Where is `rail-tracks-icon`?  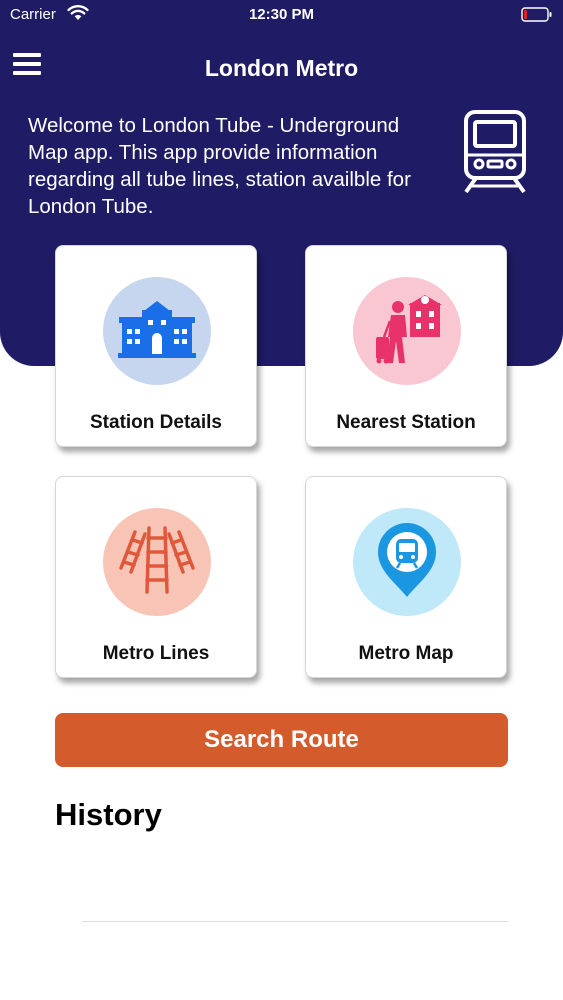
rail-tracks-icon is located at coordinates (157, 562).